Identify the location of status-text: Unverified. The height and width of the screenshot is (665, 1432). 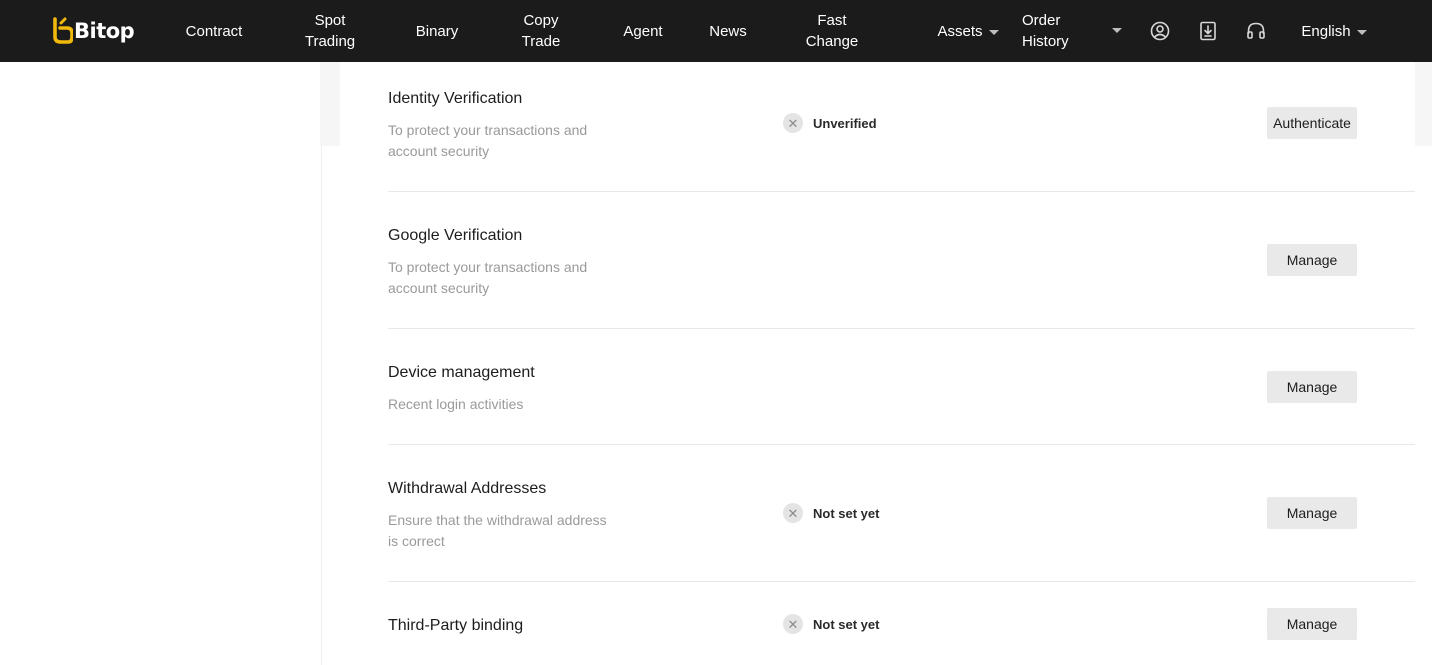
(845, 123).